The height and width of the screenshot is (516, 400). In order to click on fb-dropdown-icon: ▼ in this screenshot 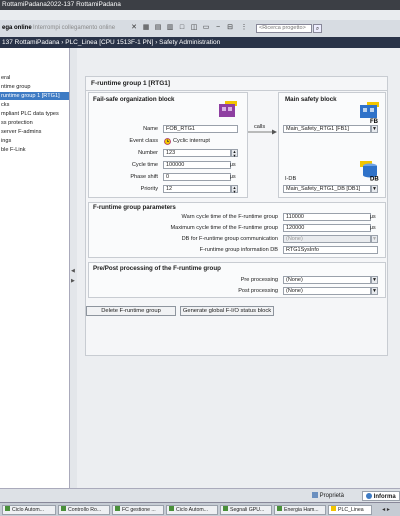, I will do `click(374, 129)`.